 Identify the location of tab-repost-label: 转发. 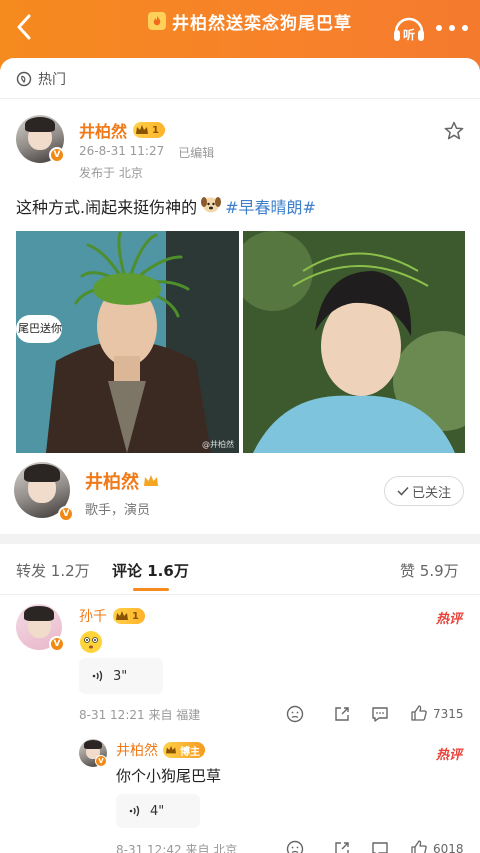
(31, 571).